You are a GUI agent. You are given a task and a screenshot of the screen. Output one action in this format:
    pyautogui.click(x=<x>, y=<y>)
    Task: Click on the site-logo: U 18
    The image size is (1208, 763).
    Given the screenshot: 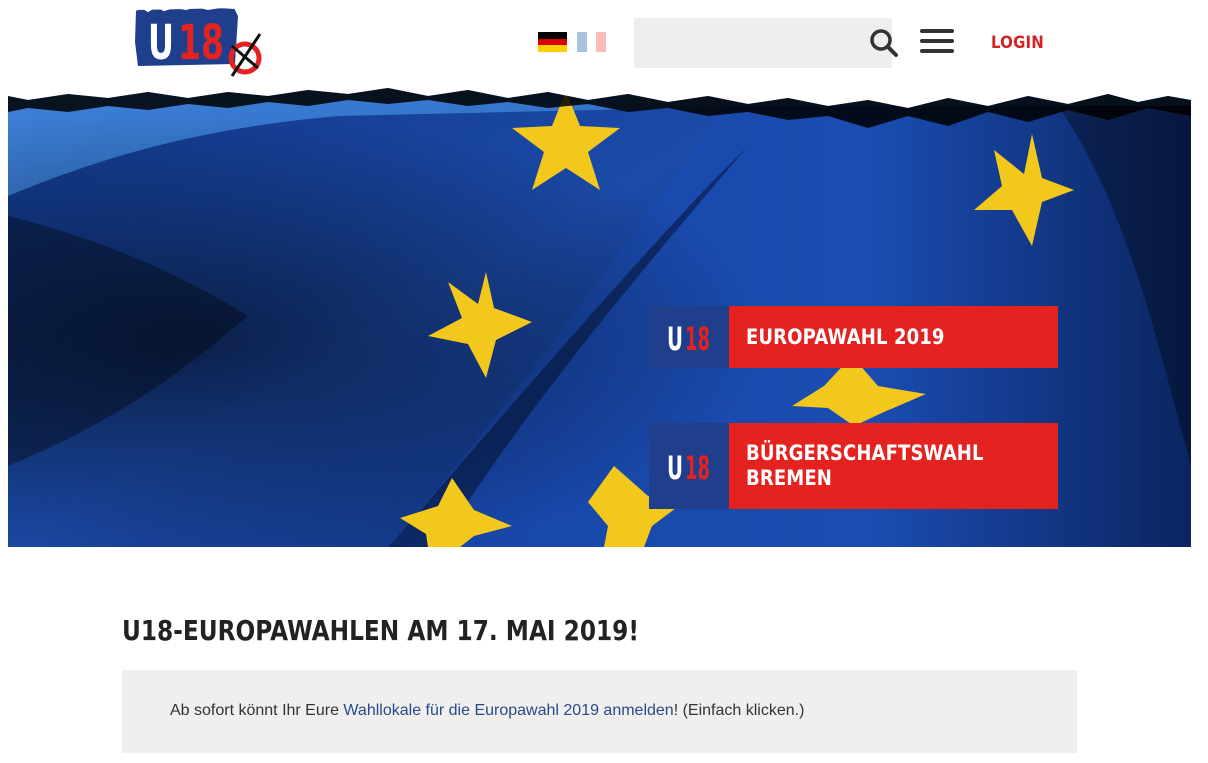 What is the action you would take?
    pyautogui.click(x=202, y=42)
    